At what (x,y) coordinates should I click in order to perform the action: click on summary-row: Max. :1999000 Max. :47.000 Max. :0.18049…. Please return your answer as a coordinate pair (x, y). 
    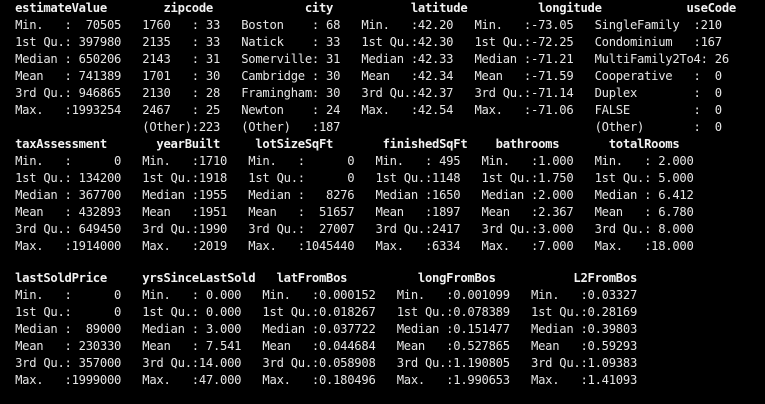
    Looking at the image, I should click on (330, 380).